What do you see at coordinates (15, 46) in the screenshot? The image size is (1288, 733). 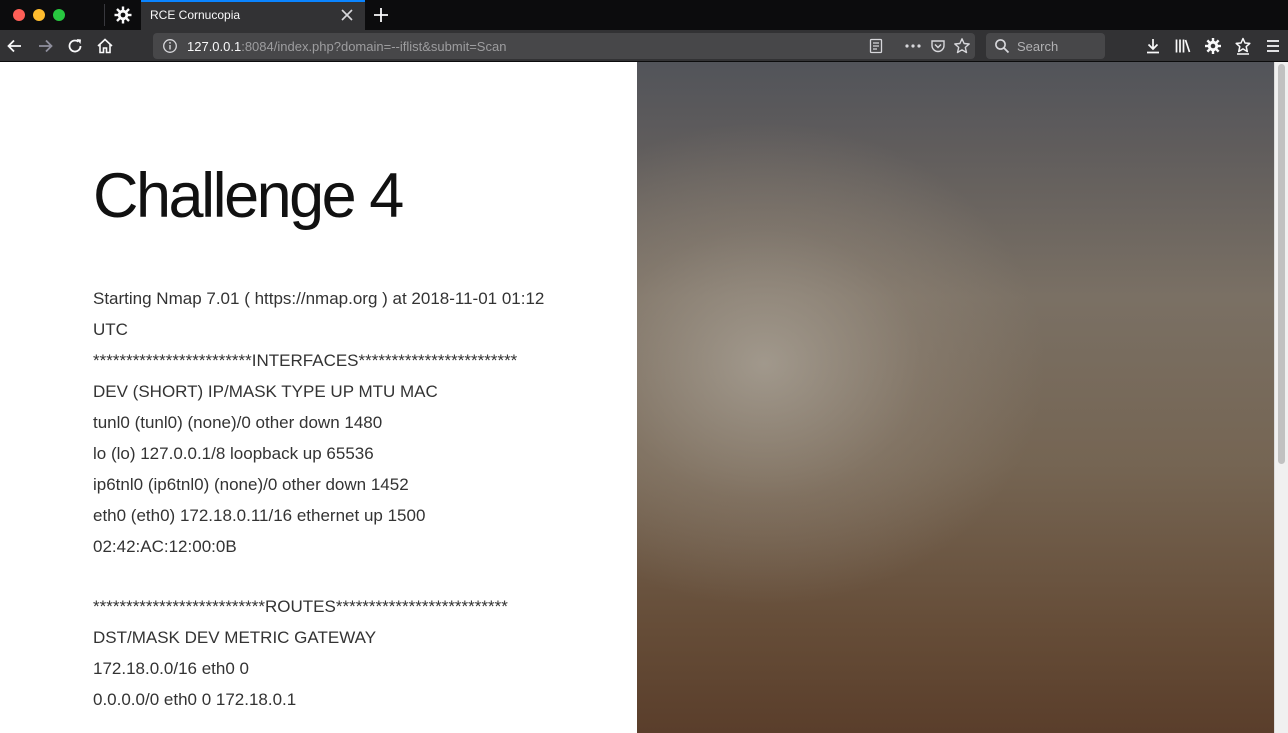 I see `back-arrow-icon` at bounding box center [15, 46].